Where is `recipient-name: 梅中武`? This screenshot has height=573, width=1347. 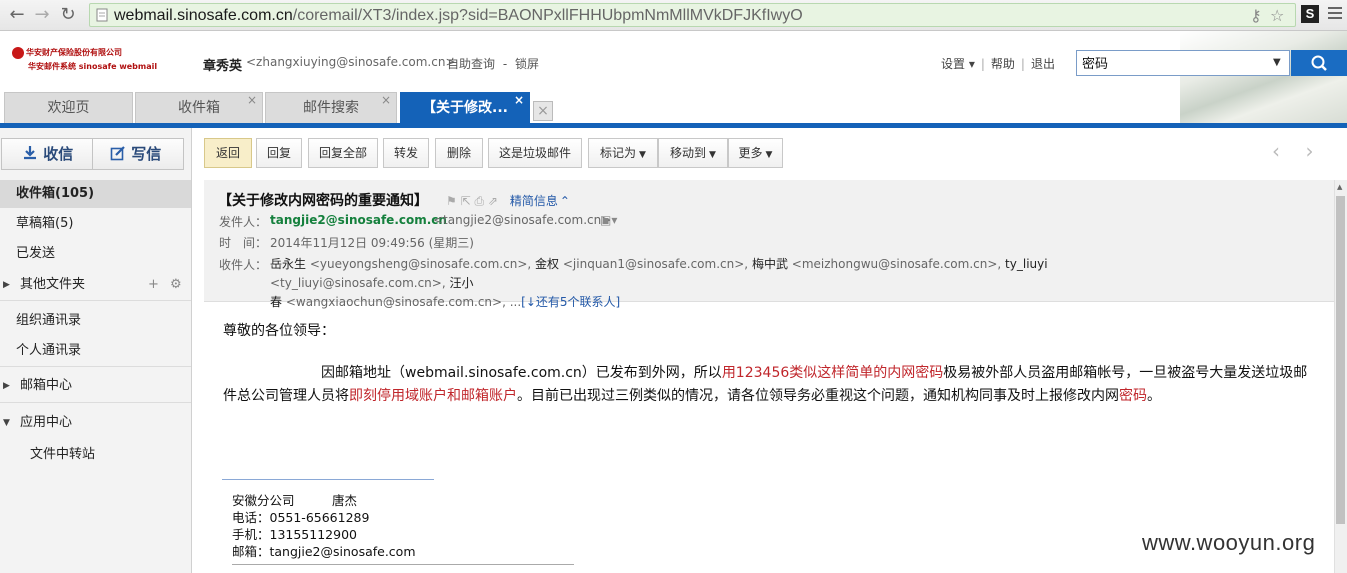
recipient-name: 梅中武 is located at coordinates (770, 264).